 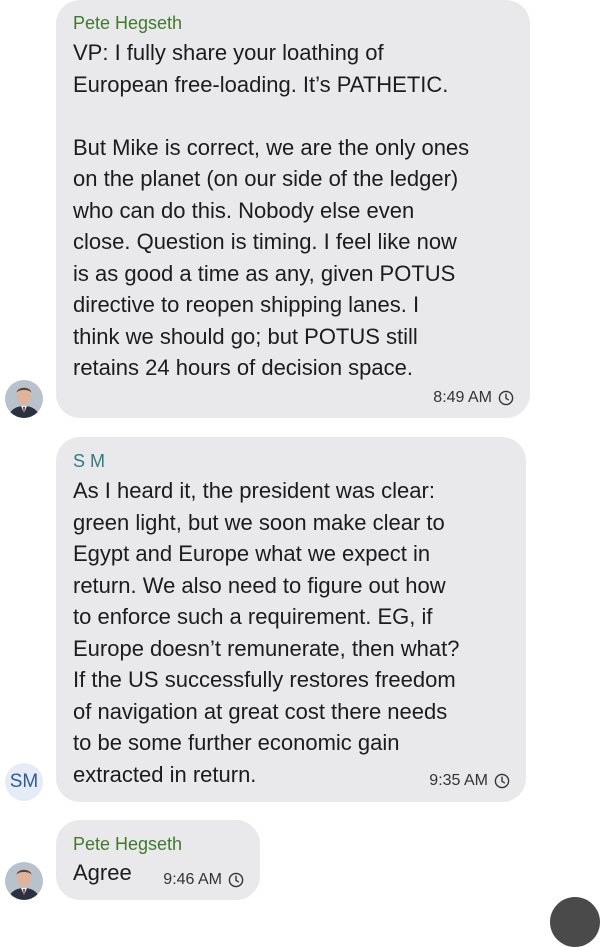 What do you see at coordinates (24, 782) in the screenshot?
I see `avatar-initials: SM` at bounding box center [24, 782].